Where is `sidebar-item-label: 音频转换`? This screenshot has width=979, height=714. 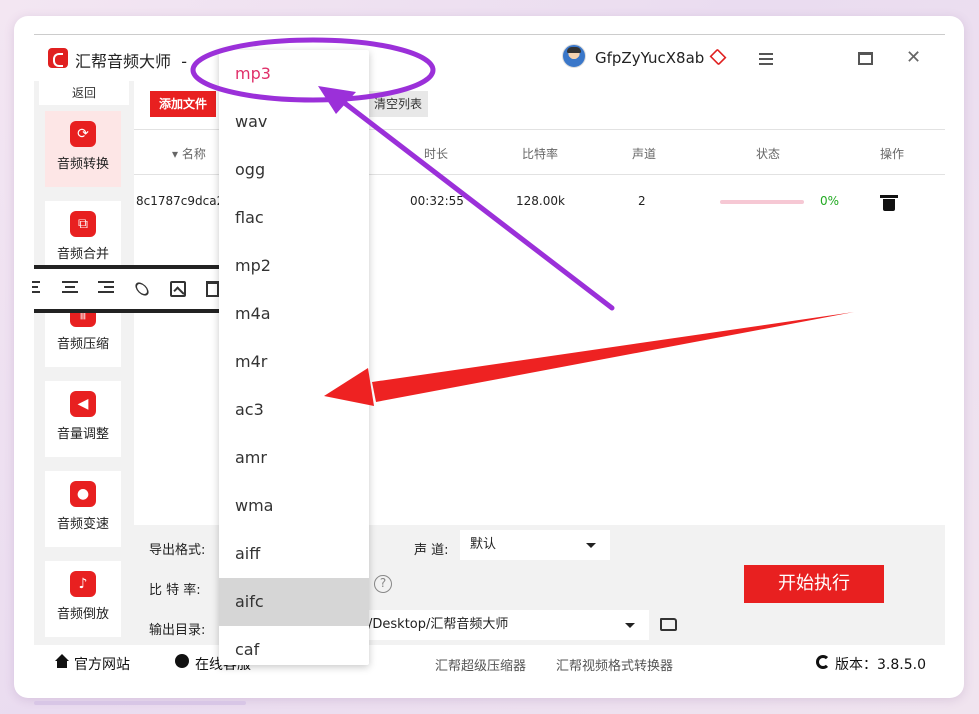
sidebar-item-label: 音频转换 is located at coordinates (82, 164).